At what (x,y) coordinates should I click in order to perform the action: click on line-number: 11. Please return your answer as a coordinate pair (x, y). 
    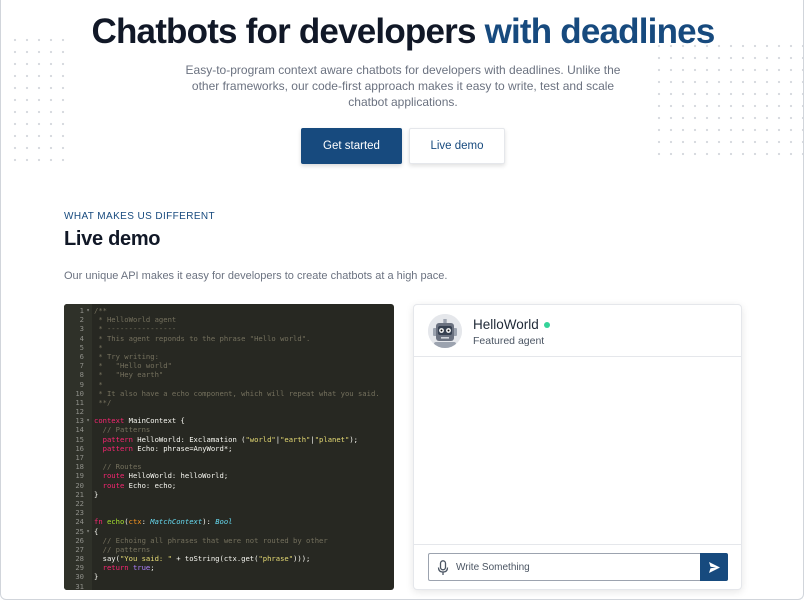
    Looking at the image, I should click on (79, 402).